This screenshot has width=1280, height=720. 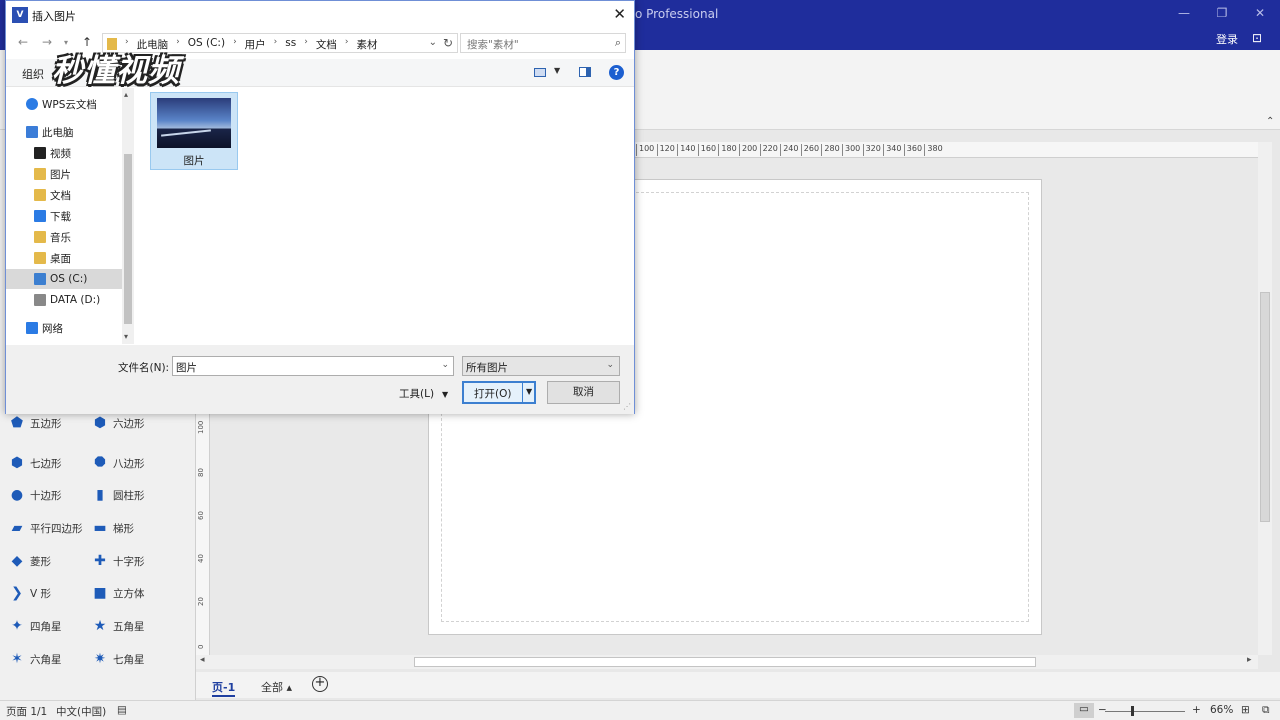 I want to click on shape-item: ✦ 四角星, so click(x=35, y=626).